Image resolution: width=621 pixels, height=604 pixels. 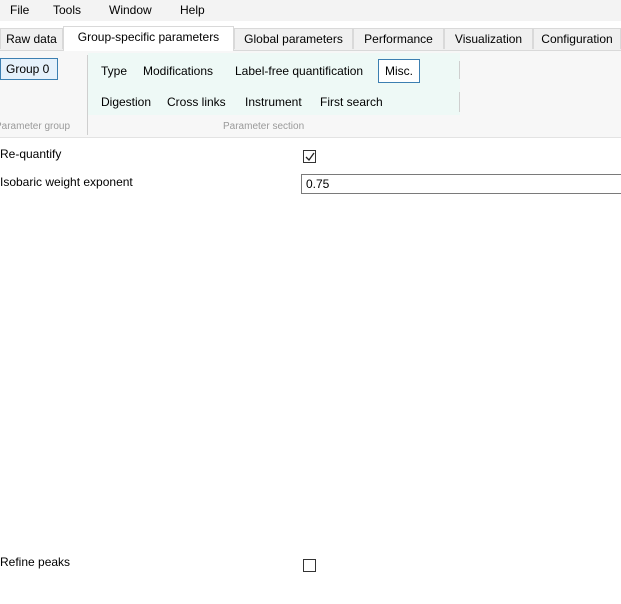 I want to click on requantify-checkbox, so click(x=309, y=156).